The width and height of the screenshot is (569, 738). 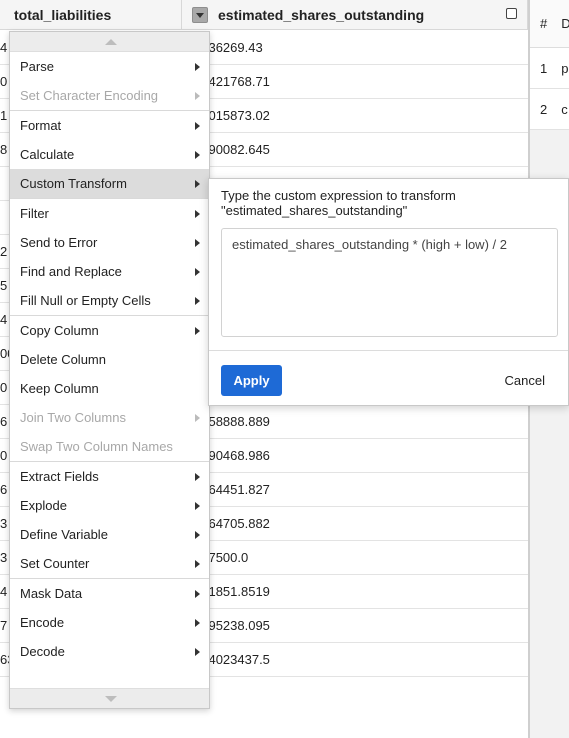 What do you see at coordinates (565, 68) in the screenshot?
I see `side-row-letter: p` at bounding box center [565, 68].